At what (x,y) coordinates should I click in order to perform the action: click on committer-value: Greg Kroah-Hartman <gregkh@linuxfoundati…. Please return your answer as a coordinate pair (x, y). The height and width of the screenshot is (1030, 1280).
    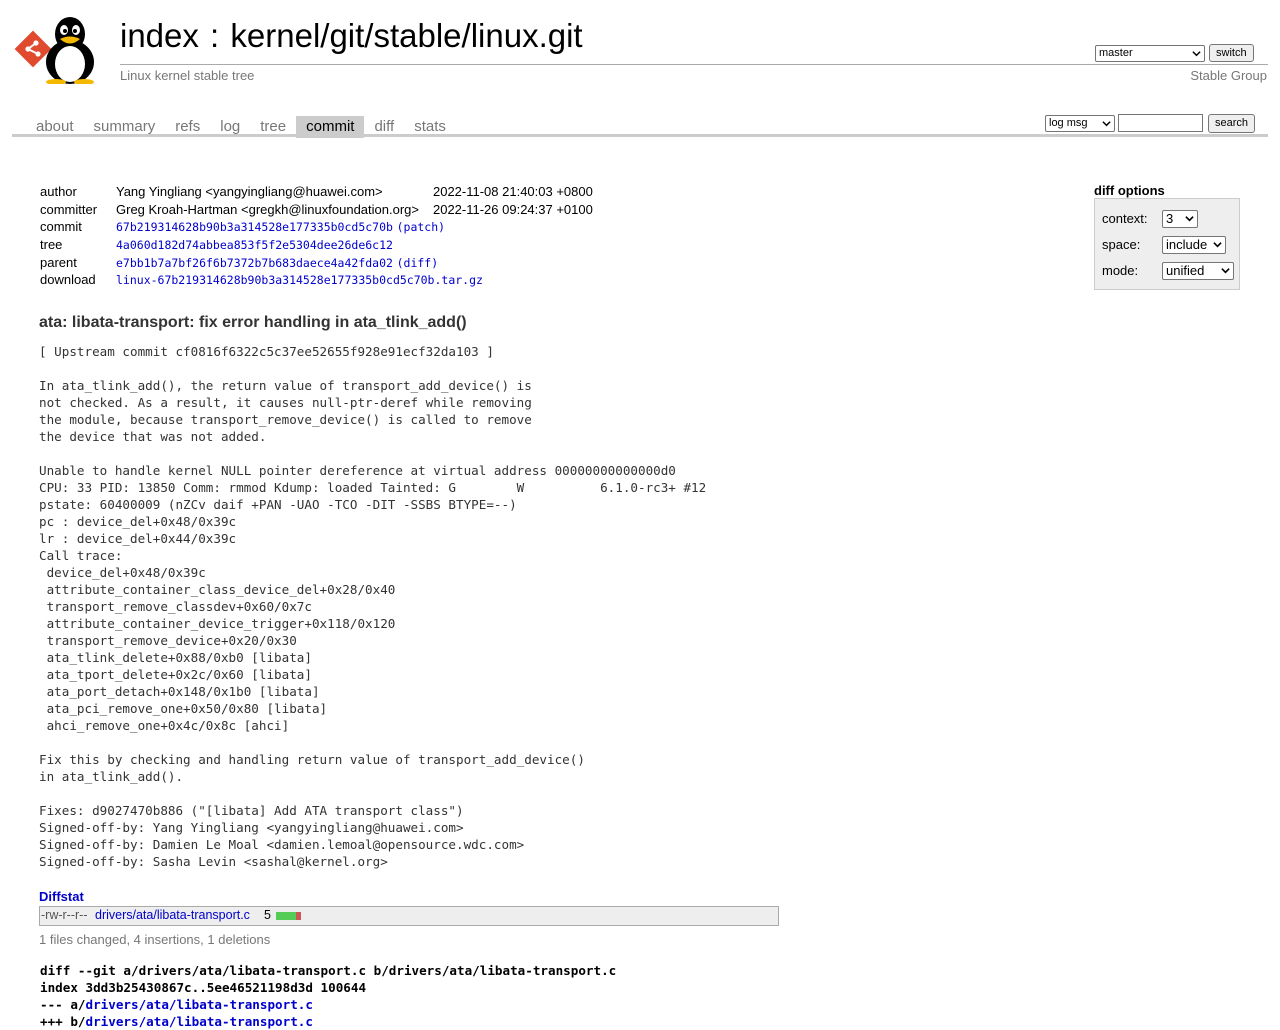
    Looking at the image, I should click on (267, 209).